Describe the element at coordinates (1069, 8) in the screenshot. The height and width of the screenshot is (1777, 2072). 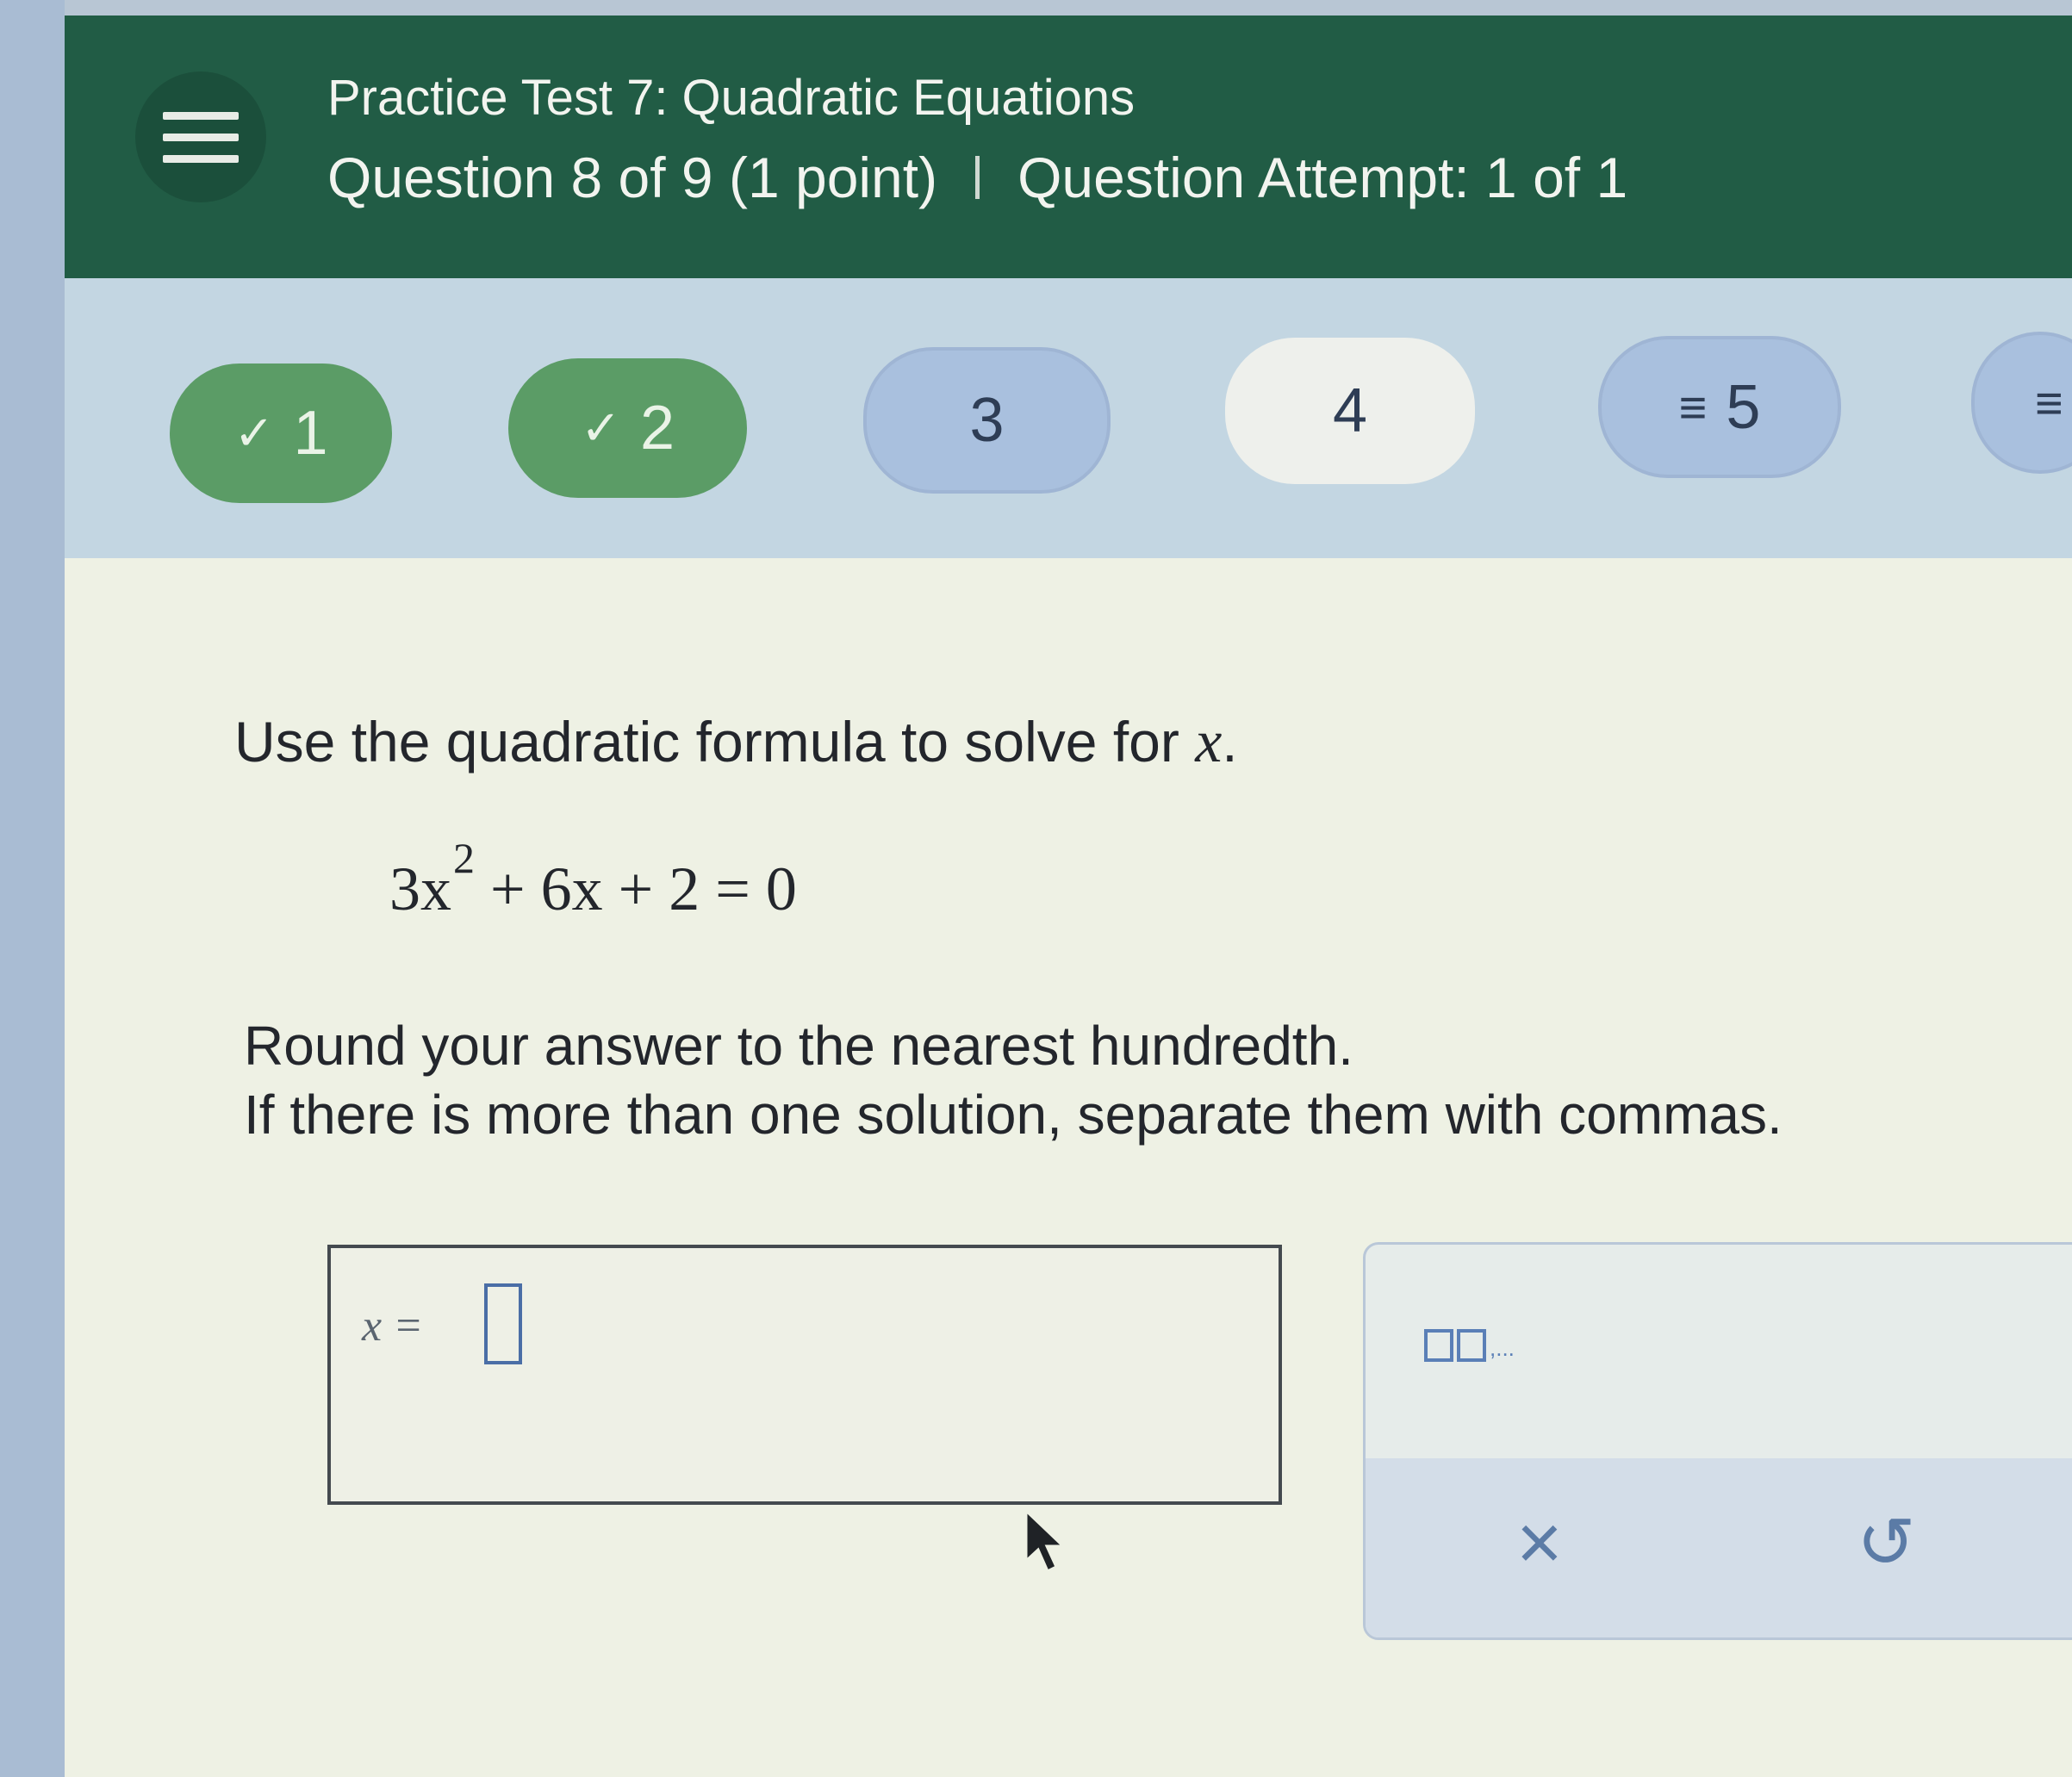
I see `top-edge` at that location.